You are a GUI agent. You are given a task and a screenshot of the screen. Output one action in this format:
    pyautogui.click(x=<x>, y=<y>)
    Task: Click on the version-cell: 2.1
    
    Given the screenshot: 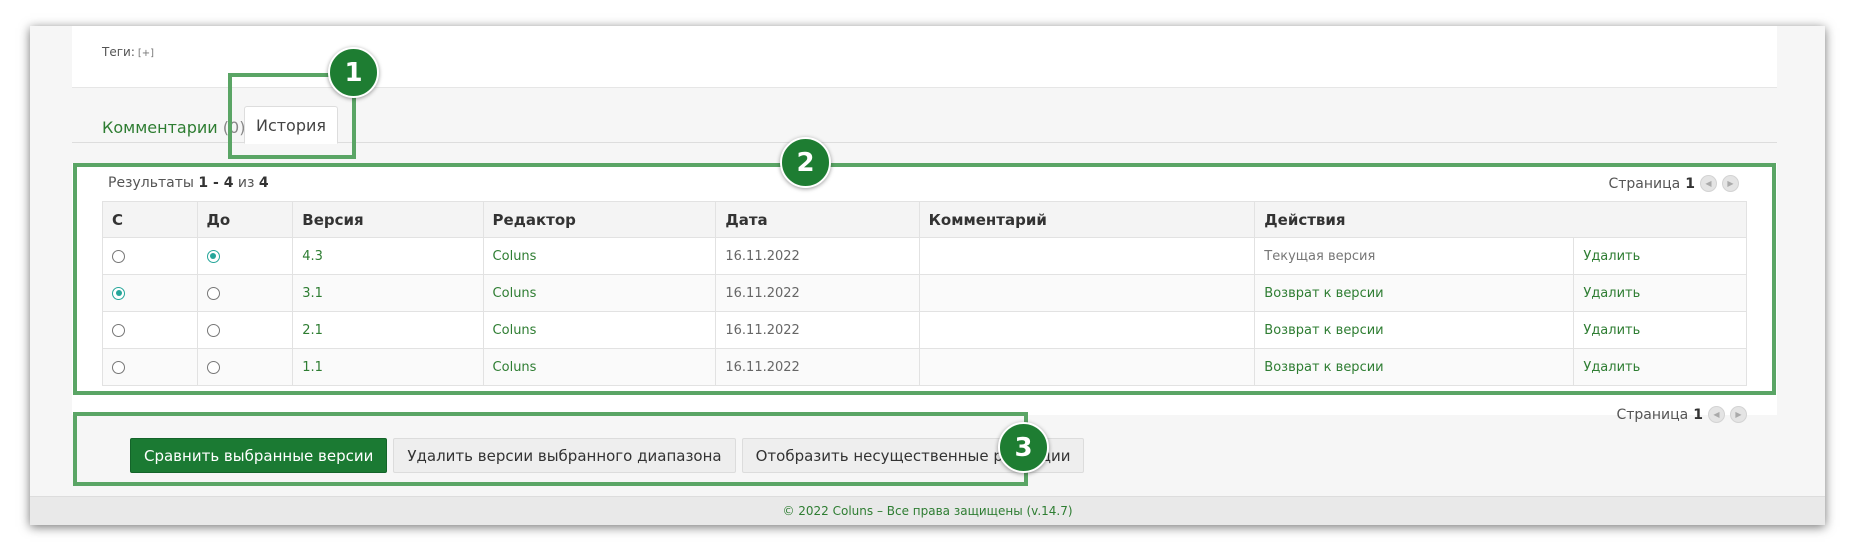 What is the action you would take?
    pyautogui.click(x=388, y=330)
    